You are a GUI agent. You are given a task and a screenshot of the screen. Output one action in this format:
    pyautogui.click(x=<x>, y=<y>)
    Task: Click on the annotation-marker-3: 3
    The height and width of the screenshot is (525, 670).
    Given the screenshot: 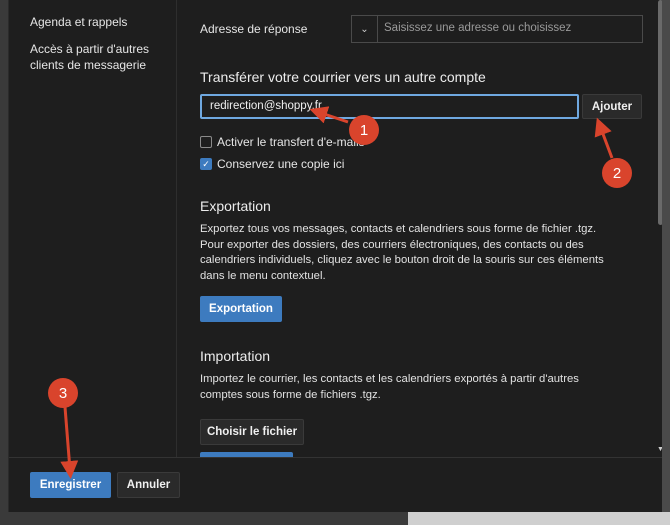 What is the action you would take?
    pyautogui.click(x=63, y=393)
    